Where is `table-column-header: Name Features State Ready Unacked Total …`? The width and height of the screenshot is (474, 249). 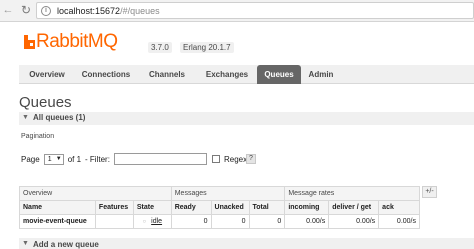
table-column-header: Name Features State Ready Unacked Total … is located at coordinates (219, 207).